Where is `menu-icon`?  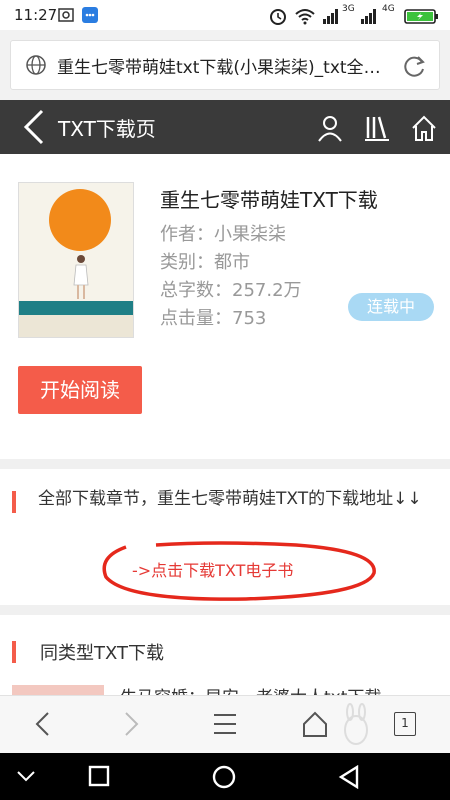
menu-icon is located at coordinates (225, 724).